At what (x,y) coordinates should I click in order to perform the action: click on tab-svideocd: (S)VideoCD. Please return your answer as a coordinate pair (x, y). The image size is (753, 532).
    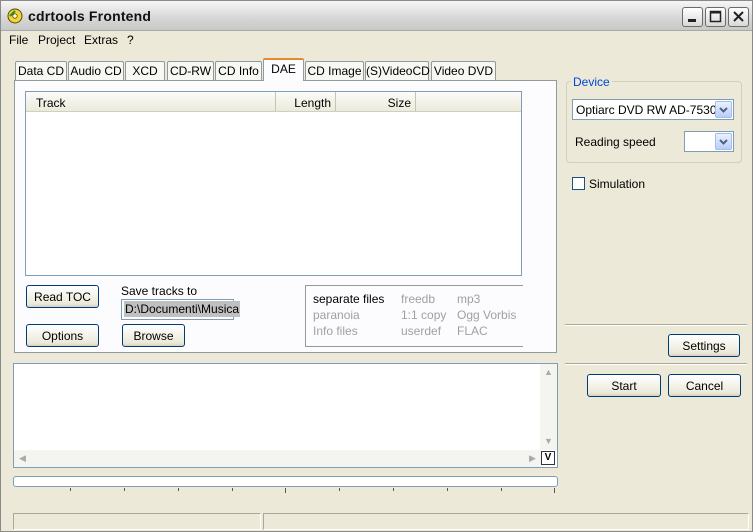
    Looking at the image, I should click on (397, 70).